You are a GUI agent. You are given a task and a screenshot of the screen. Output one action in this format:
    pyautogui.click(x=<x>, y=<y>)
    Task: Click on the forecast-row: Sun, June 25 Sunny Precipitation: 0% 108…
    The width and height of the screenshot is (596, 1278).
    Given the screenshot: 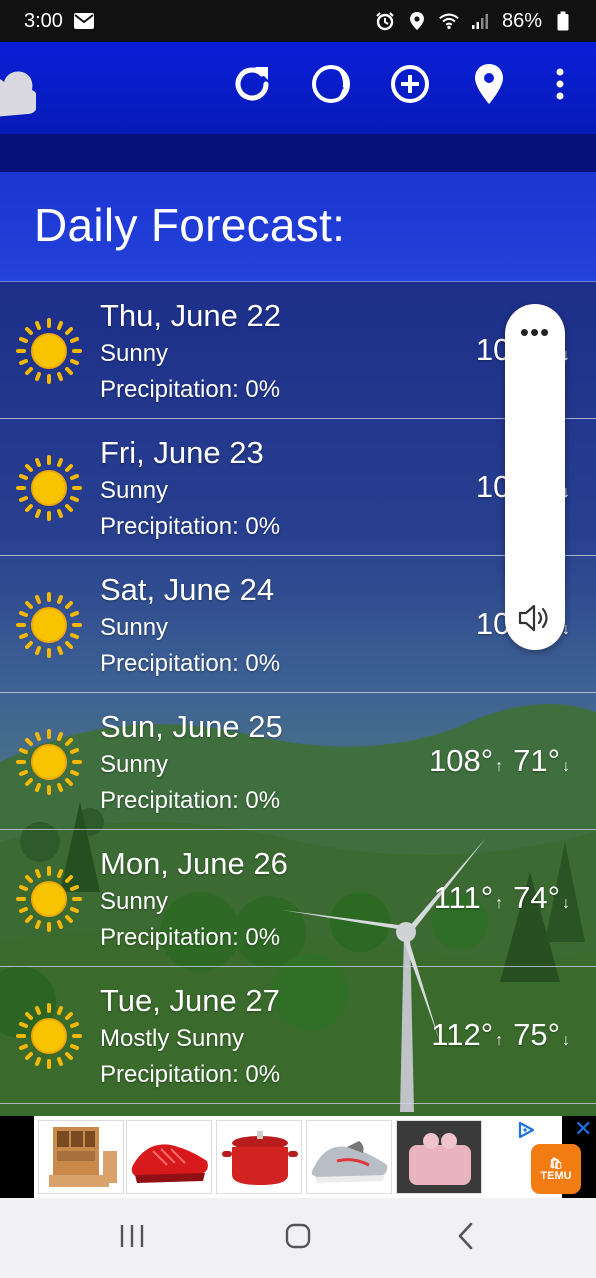 What is the action you would take?
    pyautogui.click(x=298, y=761)
    